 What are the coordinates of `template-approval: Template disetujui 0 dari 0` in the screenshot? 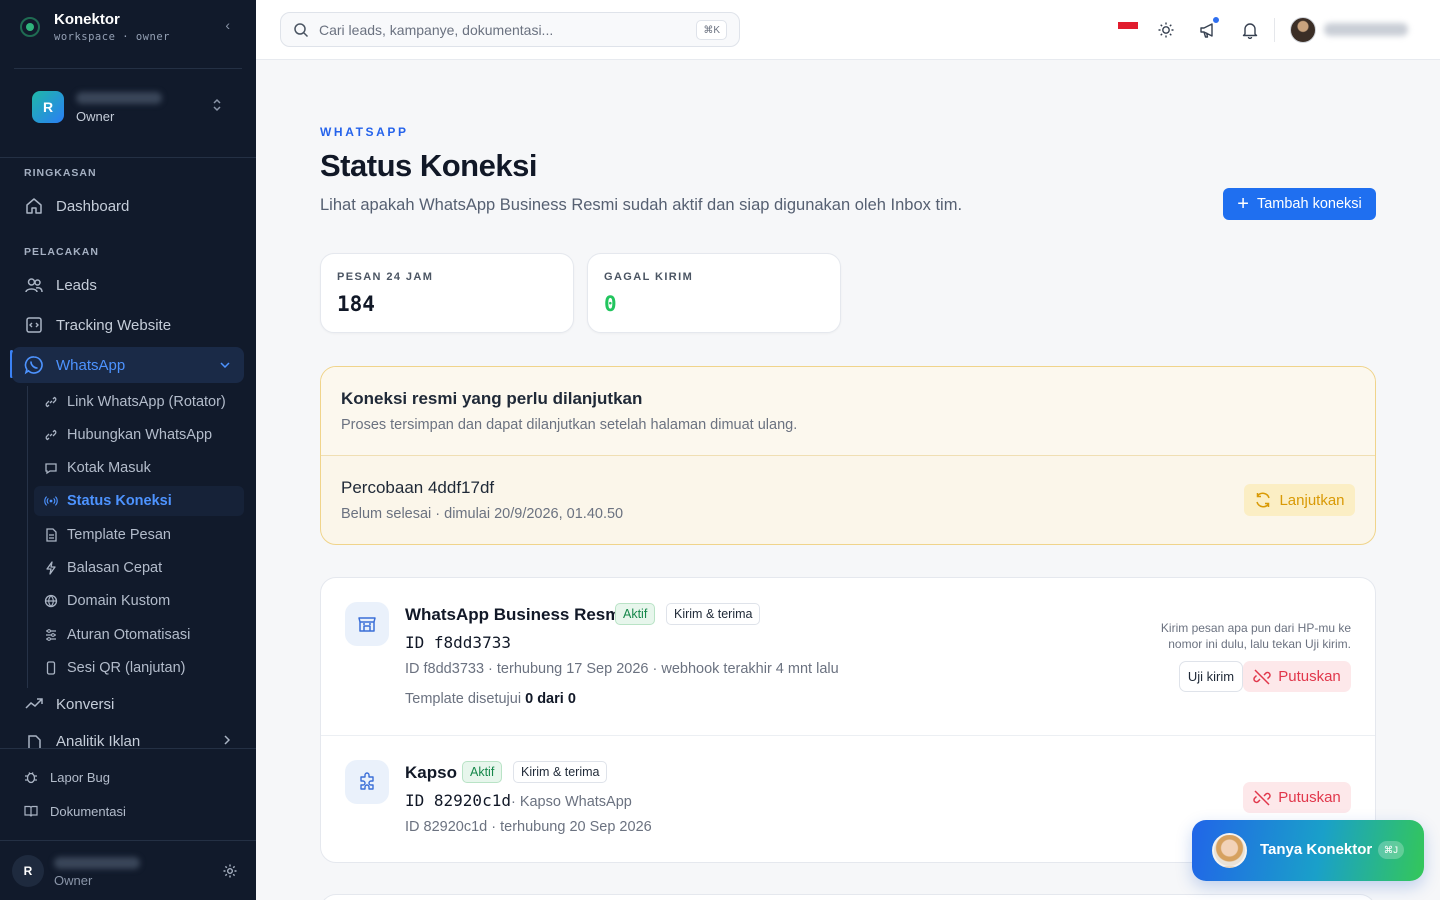 It's located at (490, 699).